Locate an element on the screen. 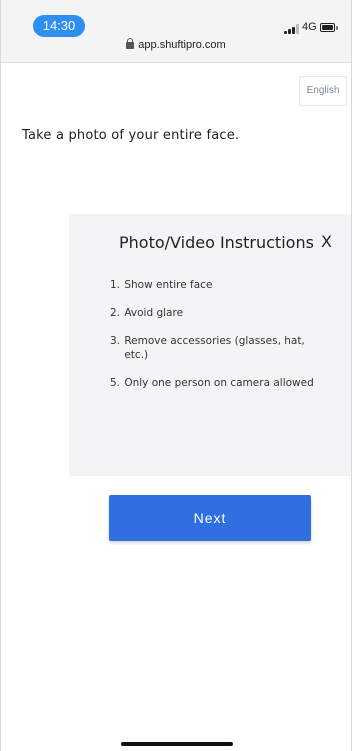 This screenshot has height=751, width=352. step-text: Remove accessories (glasses, hat, etc.) is located at coordinates (214, 348).